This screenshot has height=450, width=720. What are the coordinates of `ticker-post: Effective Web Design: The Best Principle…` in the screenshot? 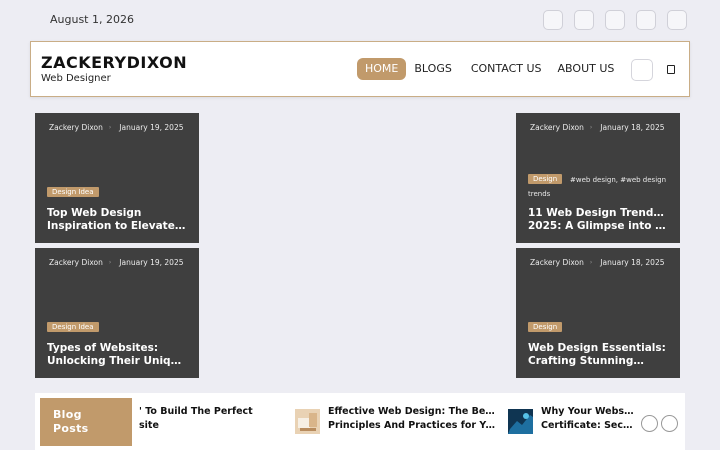 It's located at (395, 419).